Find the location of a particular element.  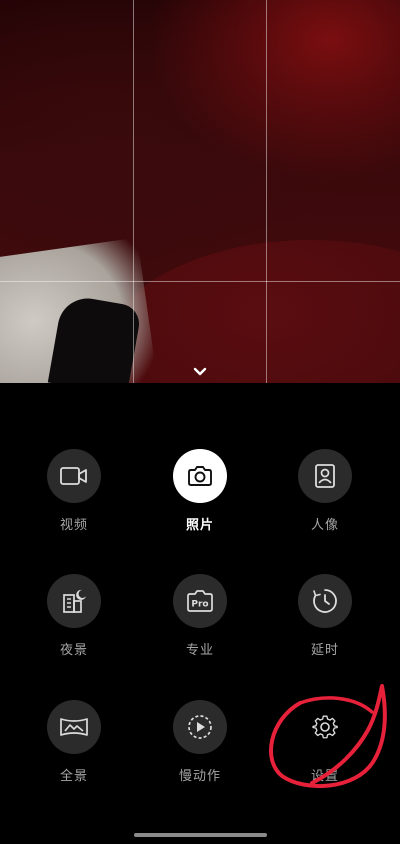

mode-settings-label: 设置 is located at coordinates (324, 776).